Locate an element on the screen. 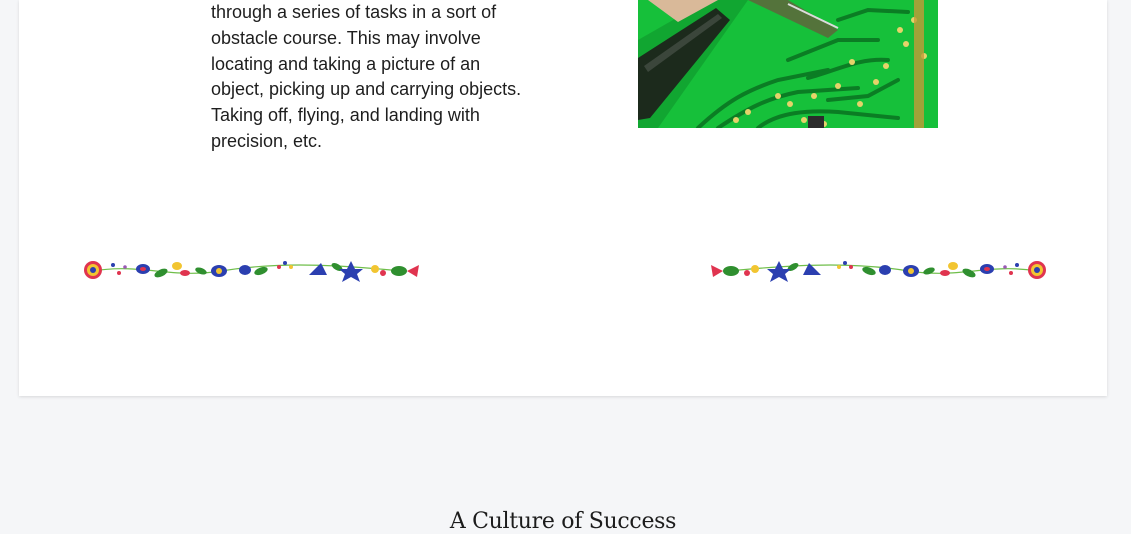 Image resolution: width=1131 pixels, height=534 pixels. circuit-board-image is located at coordinates (788, 64).